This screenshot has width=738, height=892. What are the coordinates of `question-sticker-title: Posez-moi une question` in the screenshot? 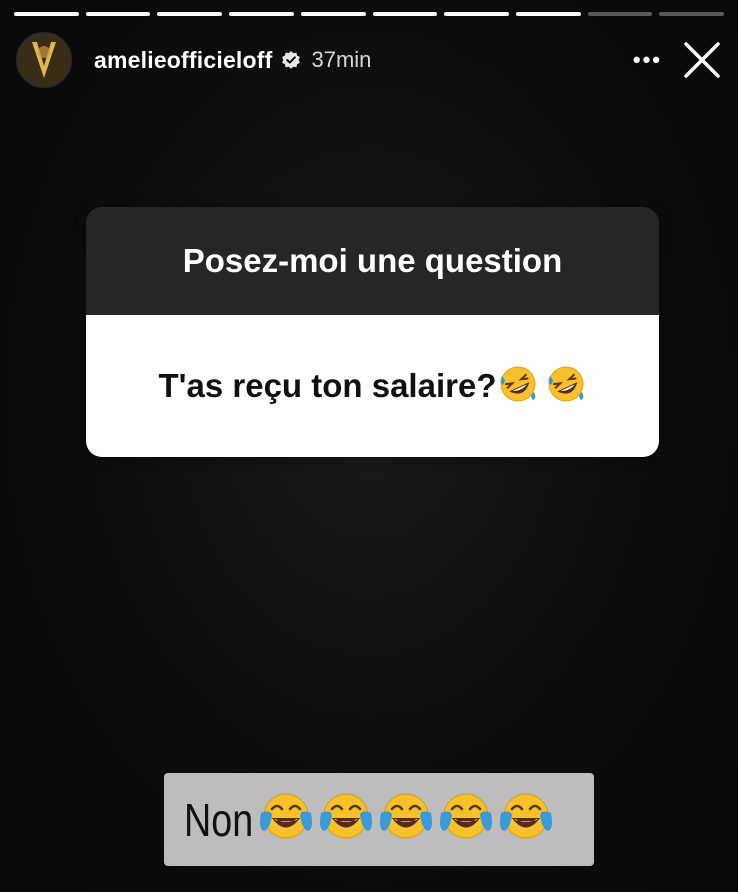 It's located at (372, 260).